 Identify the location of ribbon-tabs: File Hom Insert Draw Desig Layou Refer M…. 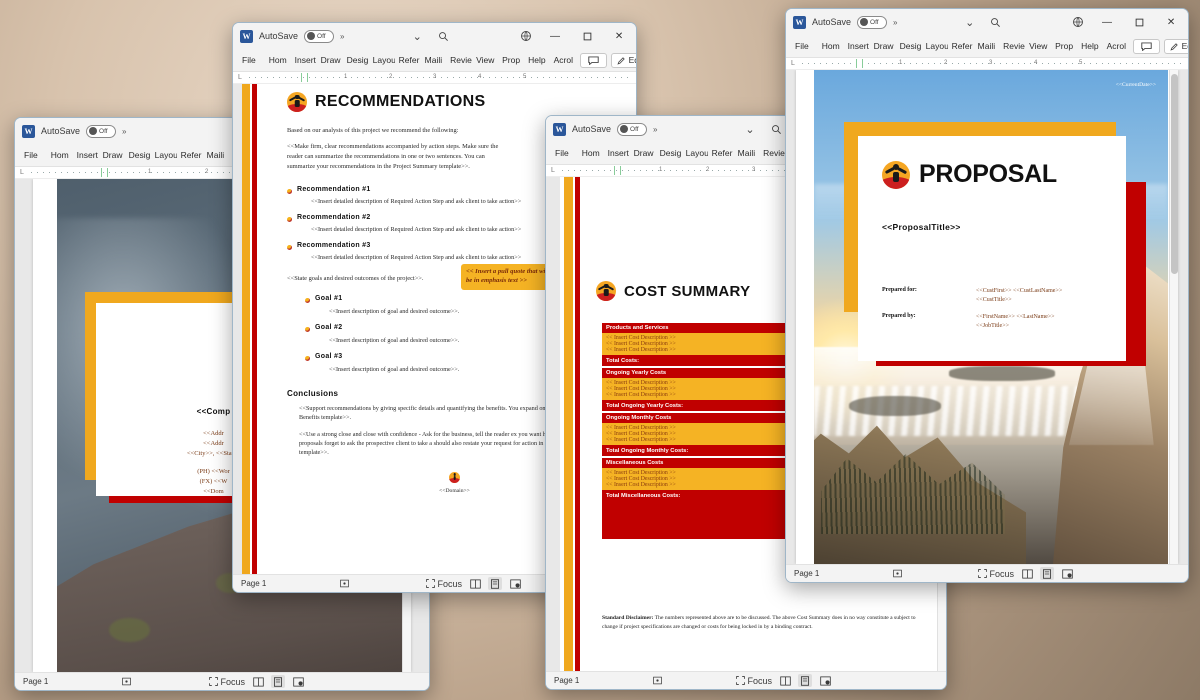
(987, 46).